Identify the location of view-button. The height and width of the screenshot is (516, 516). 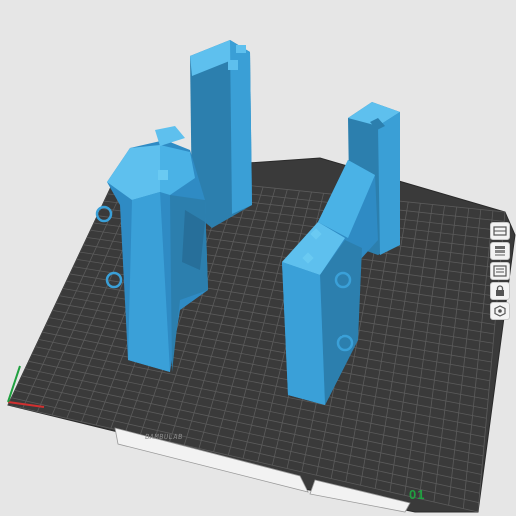
(500, 231).